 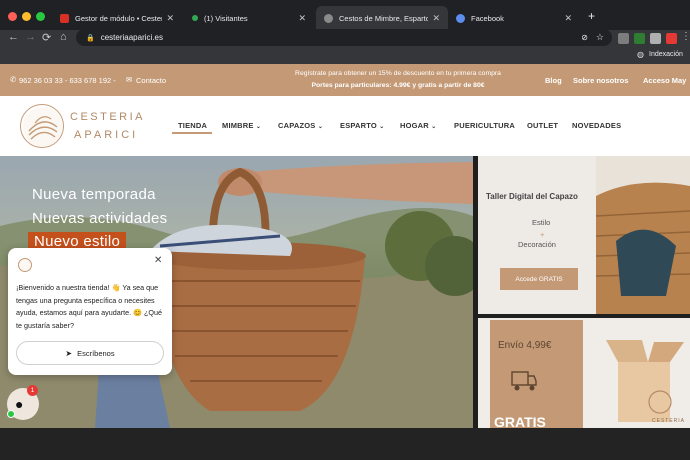 What do you see at coordinates (30, 37) in the screenshot?
I see `forward-button: →` at bounding box center [30, 37].